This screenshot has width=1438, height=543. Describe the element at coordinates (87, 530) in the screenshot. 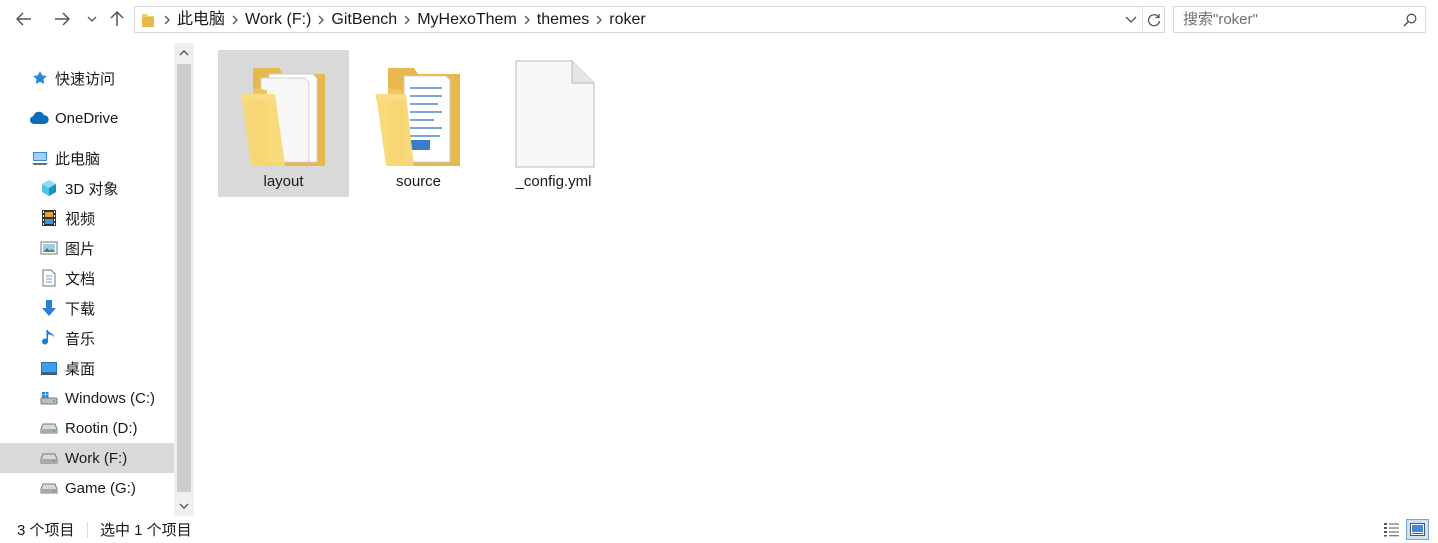

I see `status-divider` at that location.